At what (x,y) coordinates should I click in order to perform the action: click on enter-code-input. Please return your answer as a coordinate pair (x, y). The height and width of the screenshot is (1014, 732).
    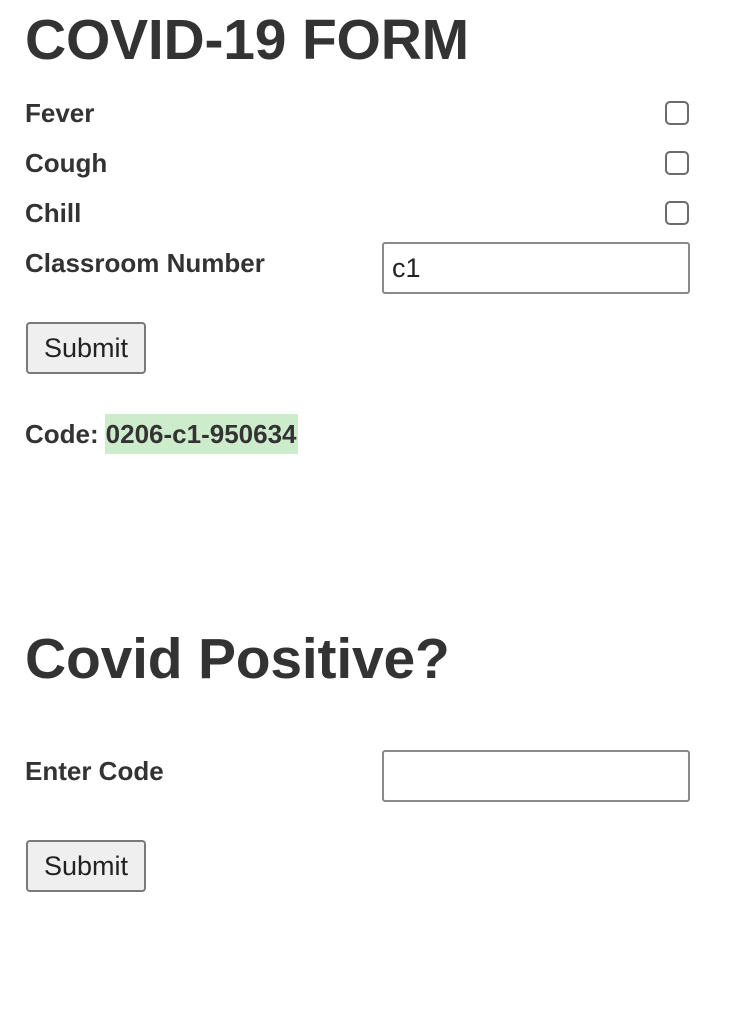
    Looking at the image, I should click on (536, 776).